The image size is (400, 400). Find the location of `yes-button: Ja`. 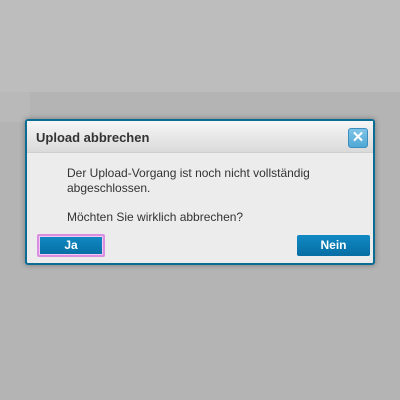

yes-button: Ja is located at coordinates (71, 245).